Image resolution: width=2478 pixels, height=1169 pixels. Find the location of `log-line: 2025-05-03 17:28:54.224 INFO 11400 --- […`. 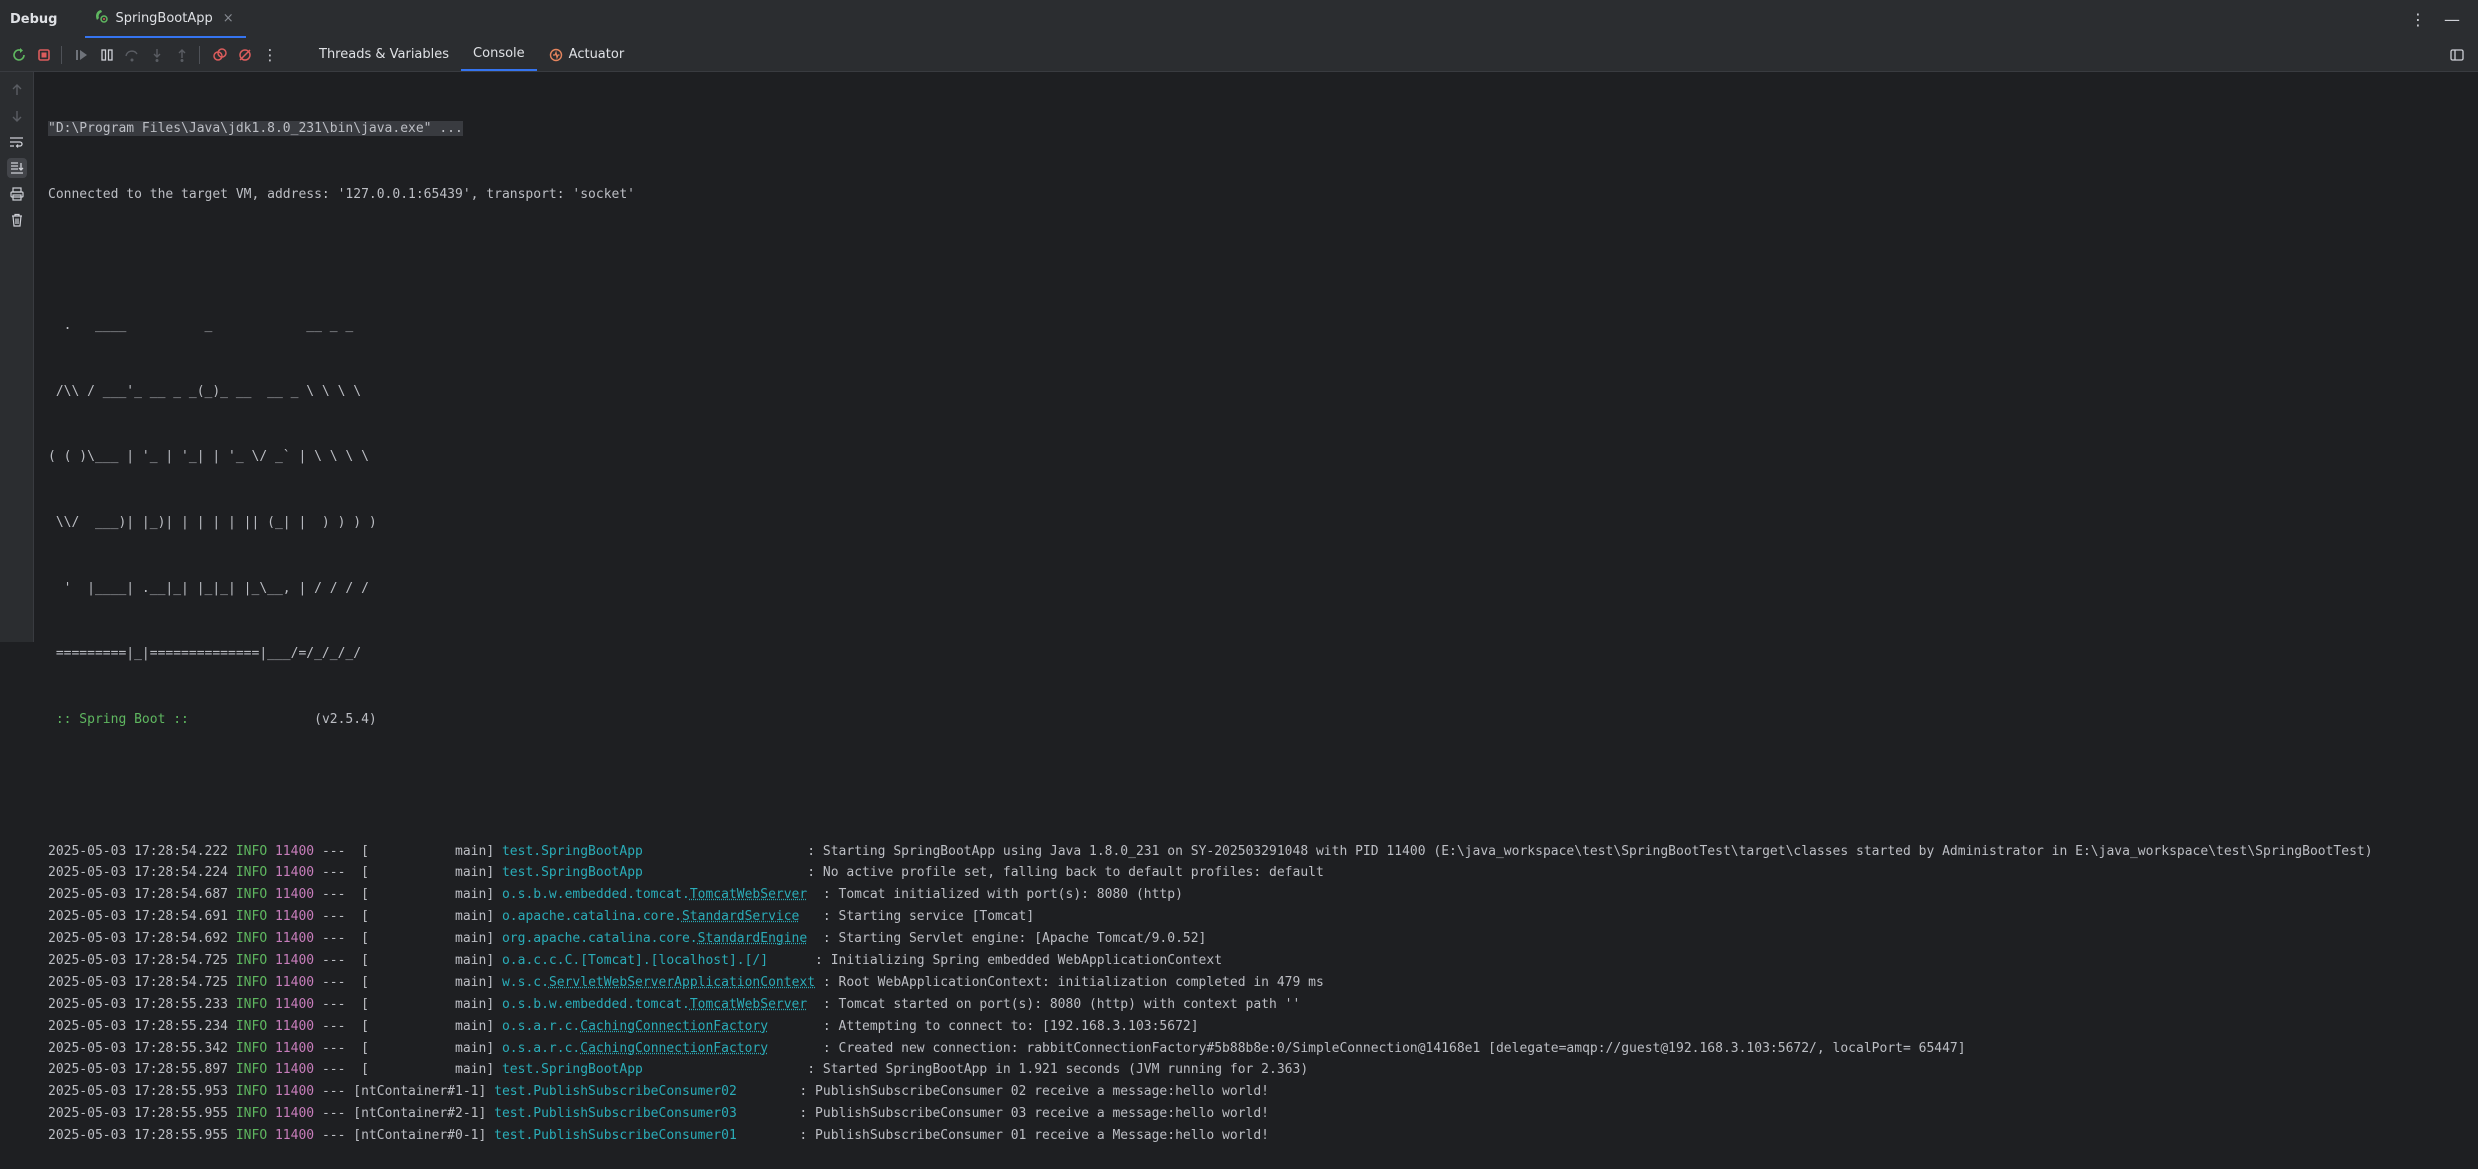

log-line: 2025-05-03 17:28:54.224 INFO 11400 --- [… is located at coordinates (1258, 873).